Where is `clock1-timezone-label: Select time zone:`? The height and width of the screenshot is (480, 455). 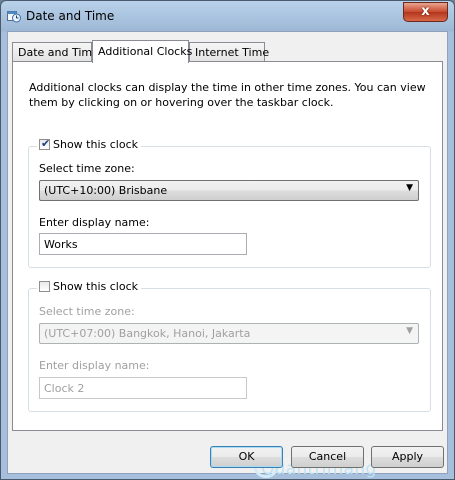
clock1-timezone-label: Select time zone: is located at coordinates (87, 168).